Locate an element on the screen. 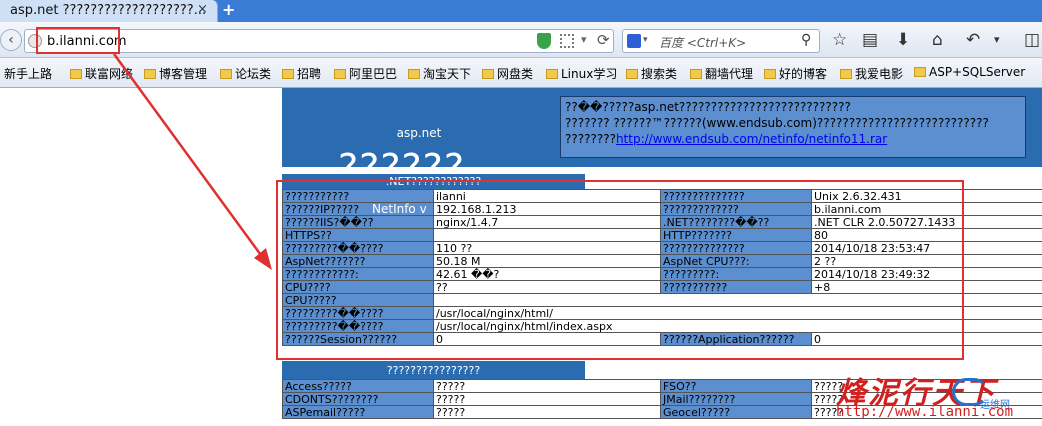 This screenshot has height=426, width=1042. bookmark-item: Linux学习 is located at coordinates (581, 73).